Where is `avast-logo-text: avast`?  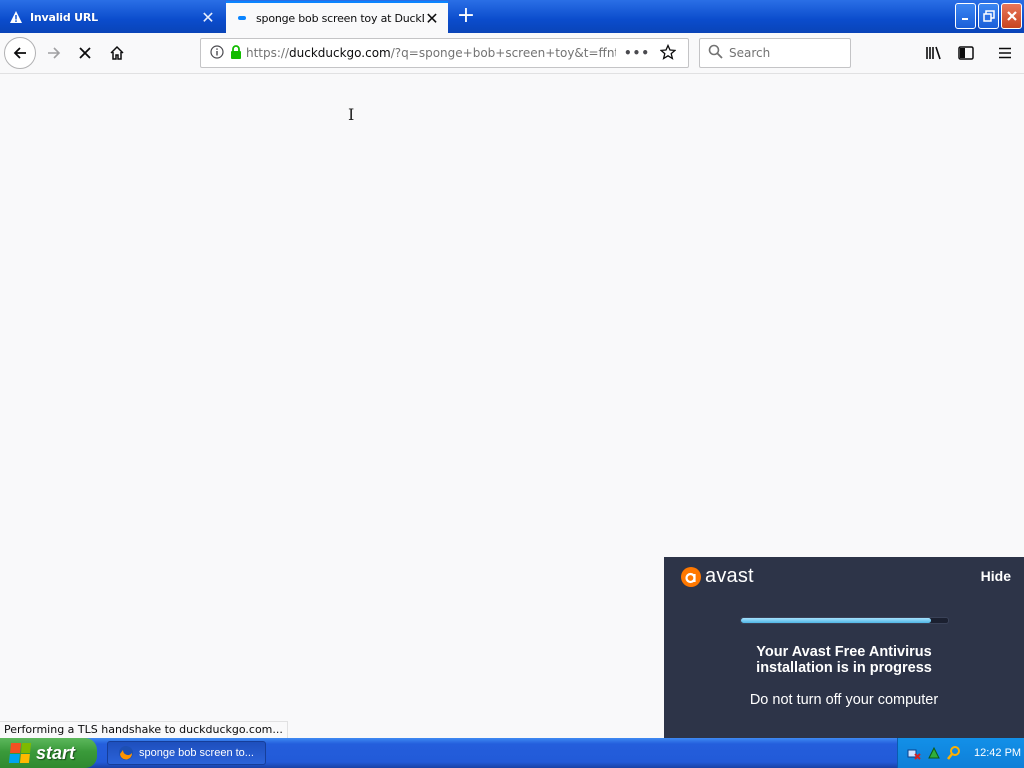
avast-logo-text: avast is located at coordinates (729, 576).